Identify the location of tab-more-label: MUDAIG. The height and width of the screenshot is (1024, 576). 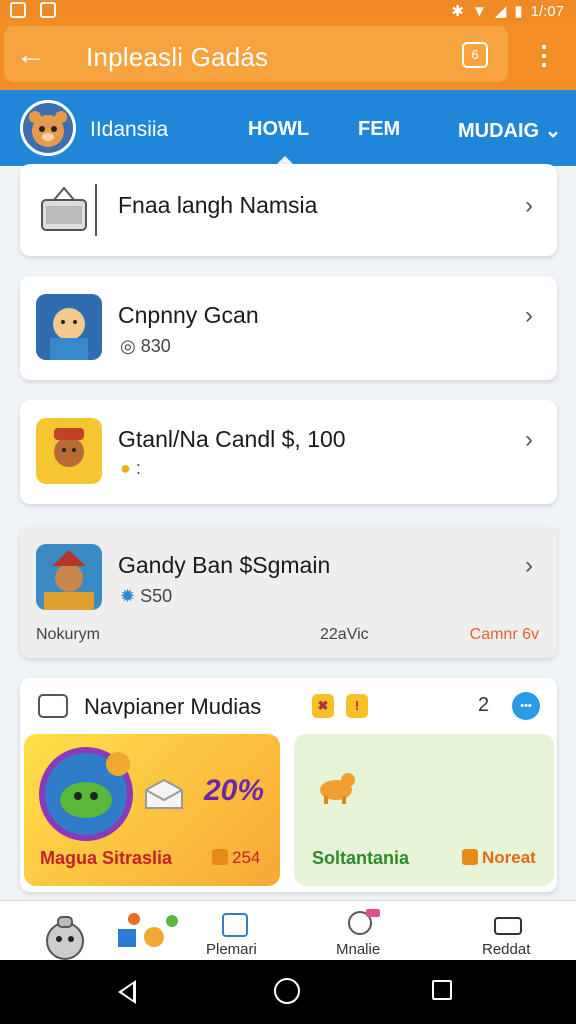
(499, 131).